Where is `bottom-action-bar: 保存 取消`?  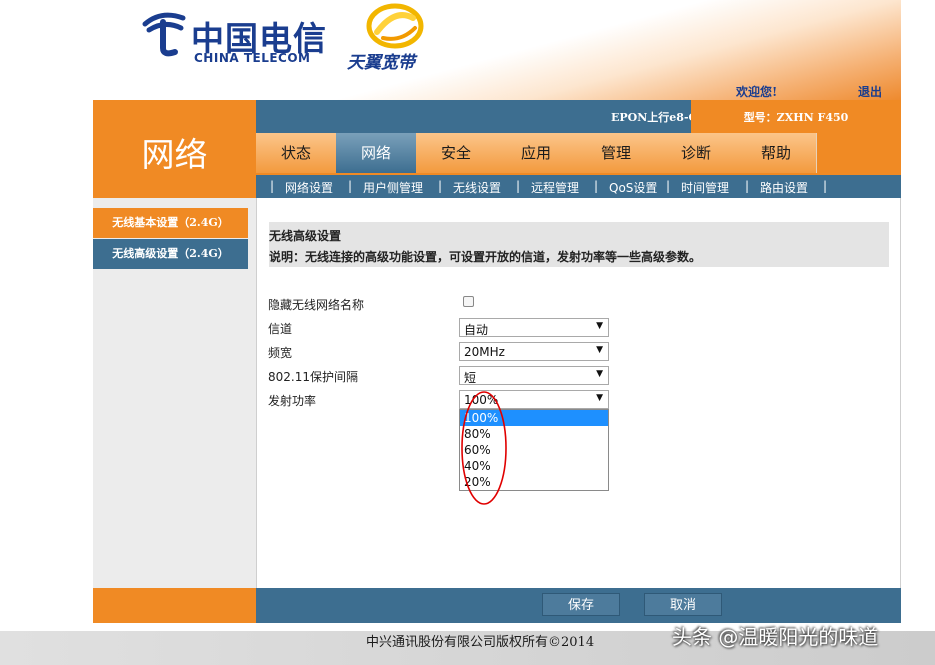
bottom-action-bar: 保存 取消 is located at coordinates (578, 605).